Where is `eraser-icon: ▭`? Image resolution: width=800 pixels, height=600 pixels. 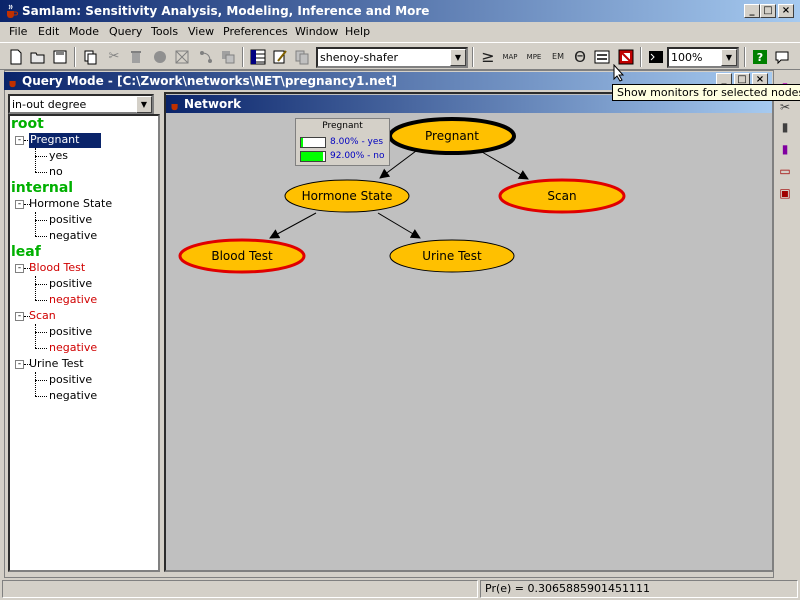 eraser-icon: ▭ is located at coordinates (785, 171).